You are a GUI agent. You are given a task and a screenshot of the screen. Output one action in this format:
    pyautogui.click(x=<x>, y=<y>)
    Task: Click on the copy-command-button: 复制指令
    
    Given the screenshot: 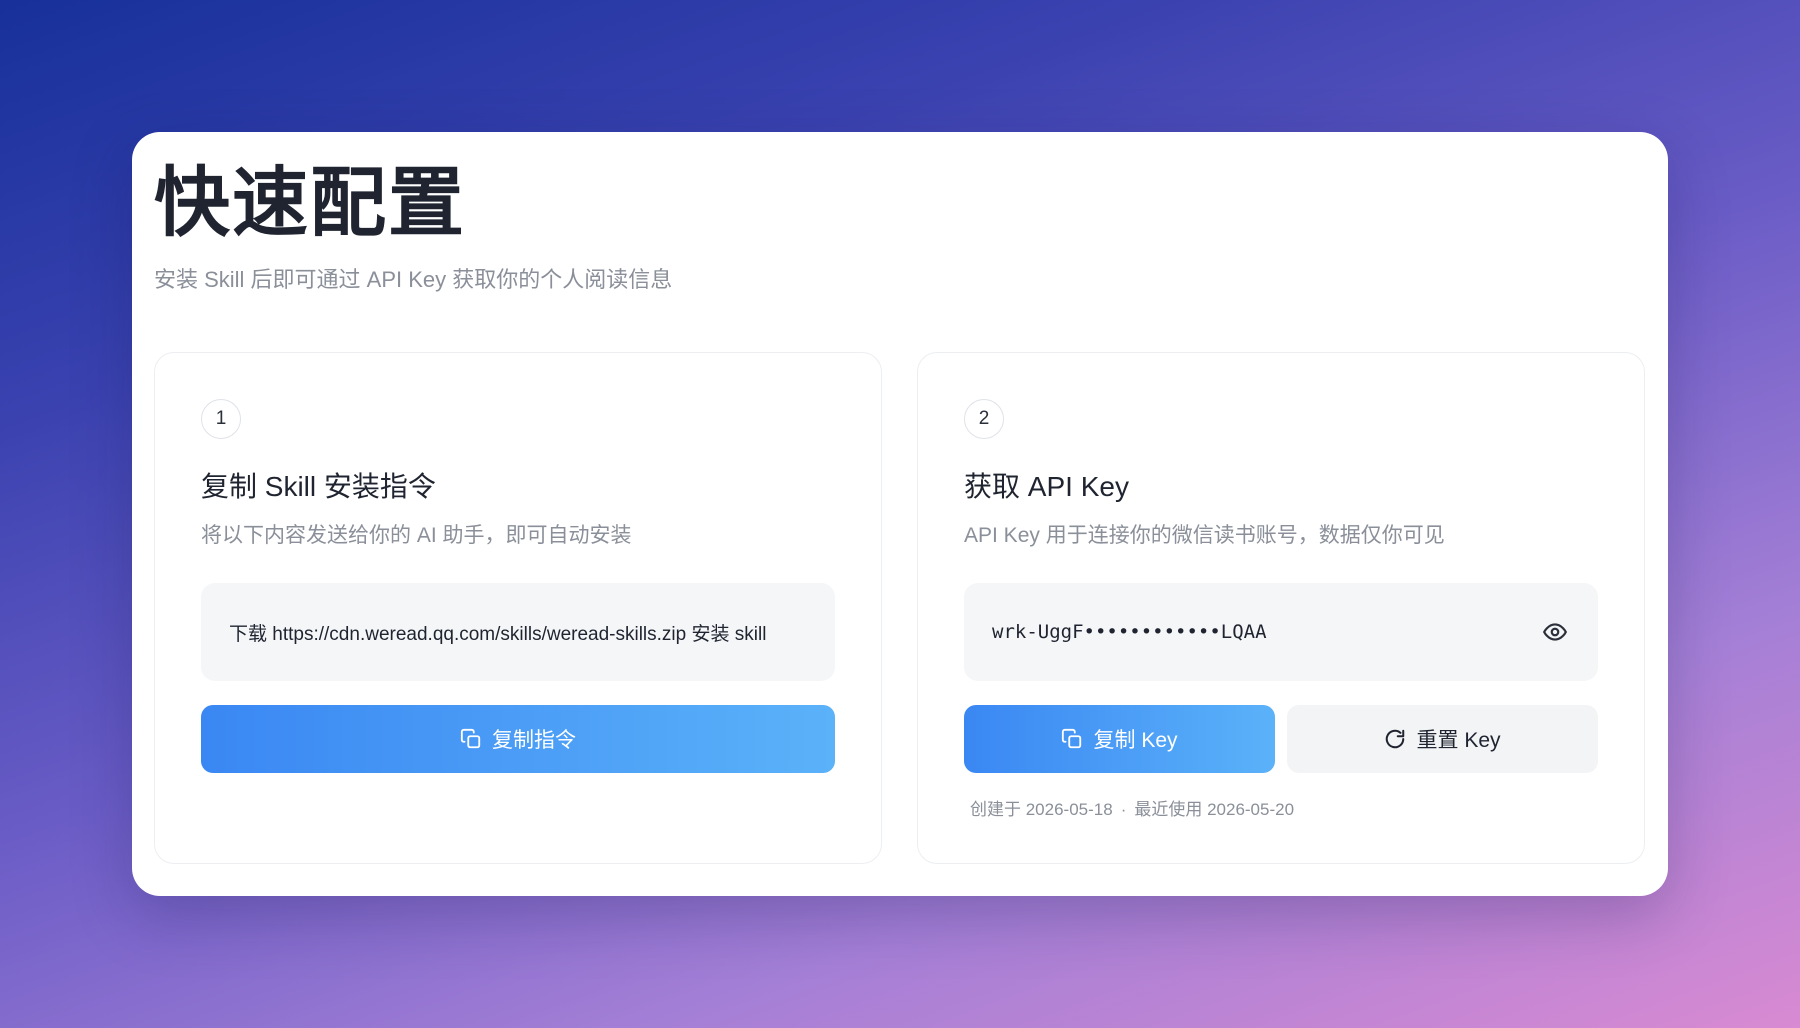 What is the action you would take?
    pyautogui.click(x=518, y=739)
    